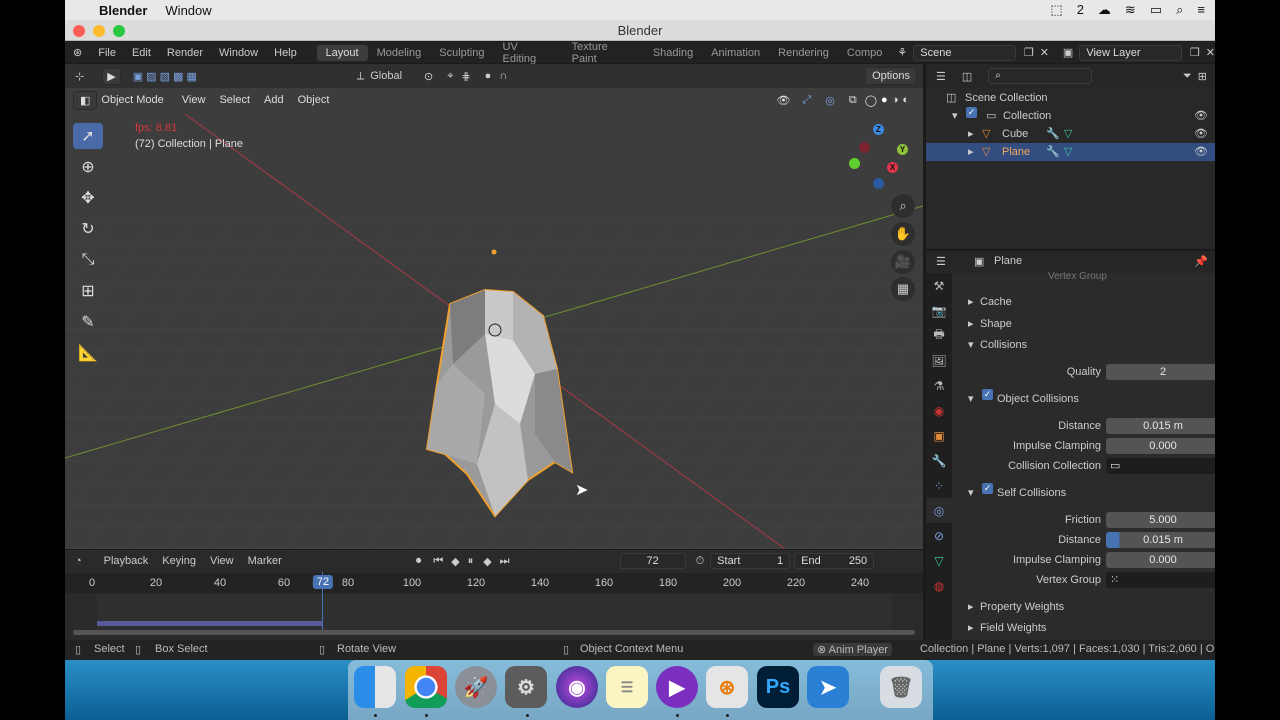  What do you see at coordinates (939, 585) in the screenshot?
I see `material-tab-icon: ◍` at bounding box center [939, 585].